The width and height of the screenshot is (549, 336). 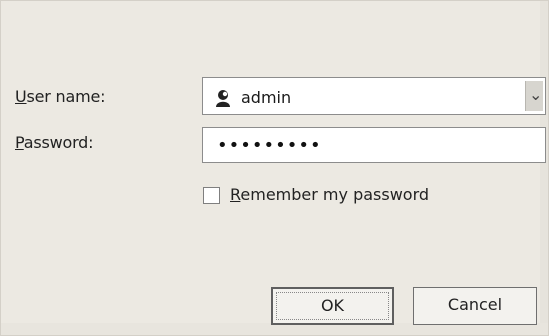 I want to click on dialog-right-edge, so click(x=544, y=168).